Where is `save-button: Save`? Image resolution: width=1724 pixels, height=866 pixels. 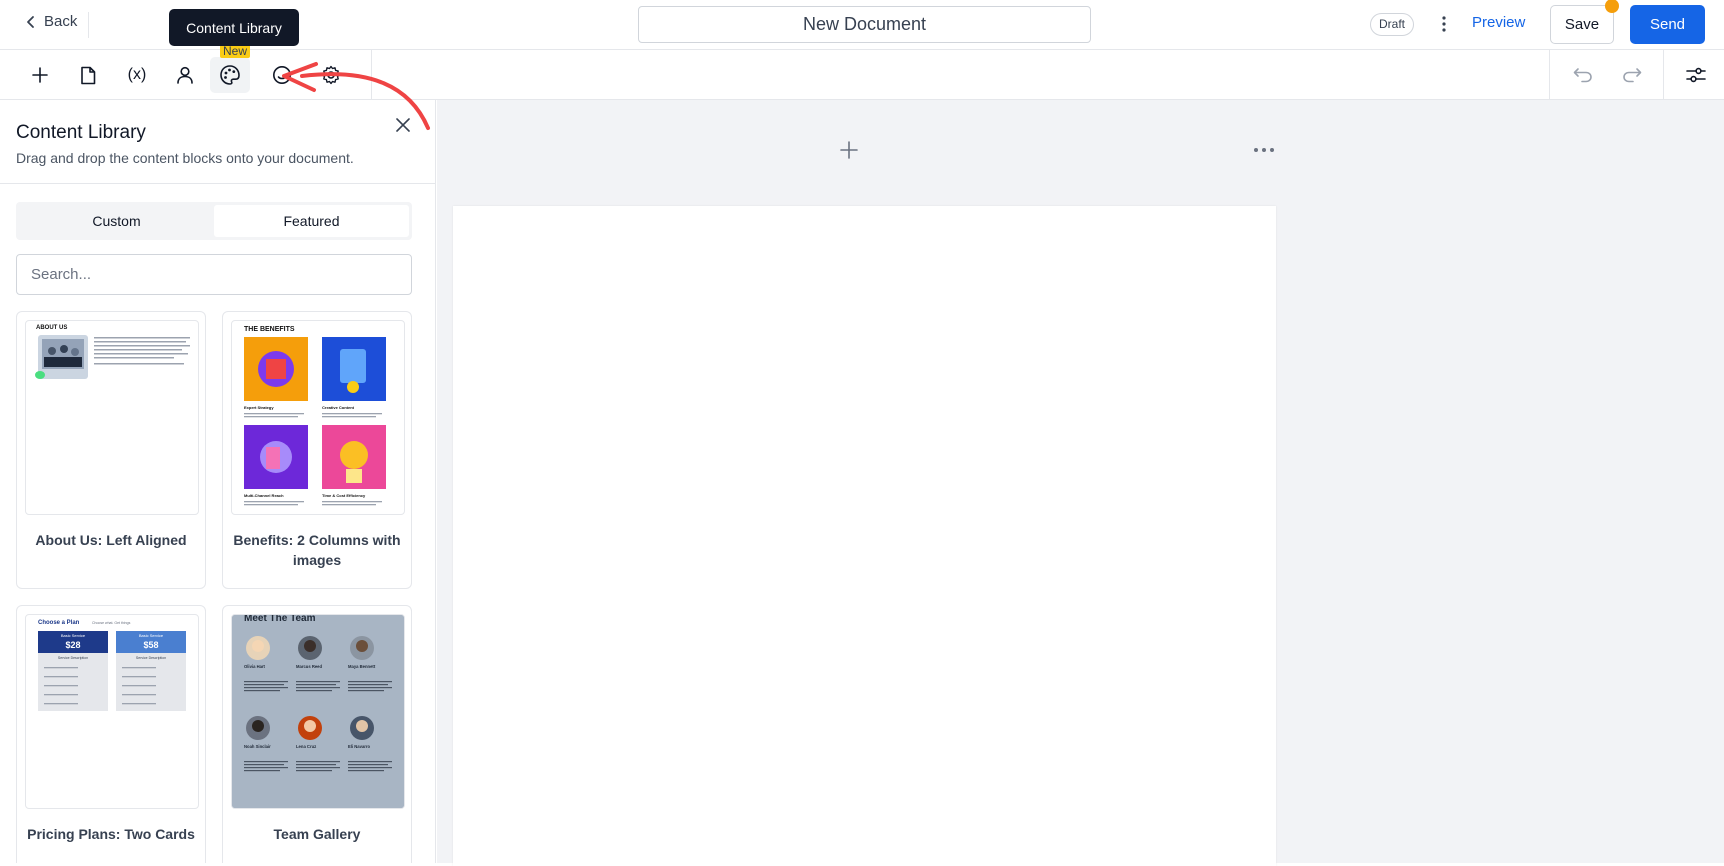 save-button: Save is located at coordinates (1582, 24).